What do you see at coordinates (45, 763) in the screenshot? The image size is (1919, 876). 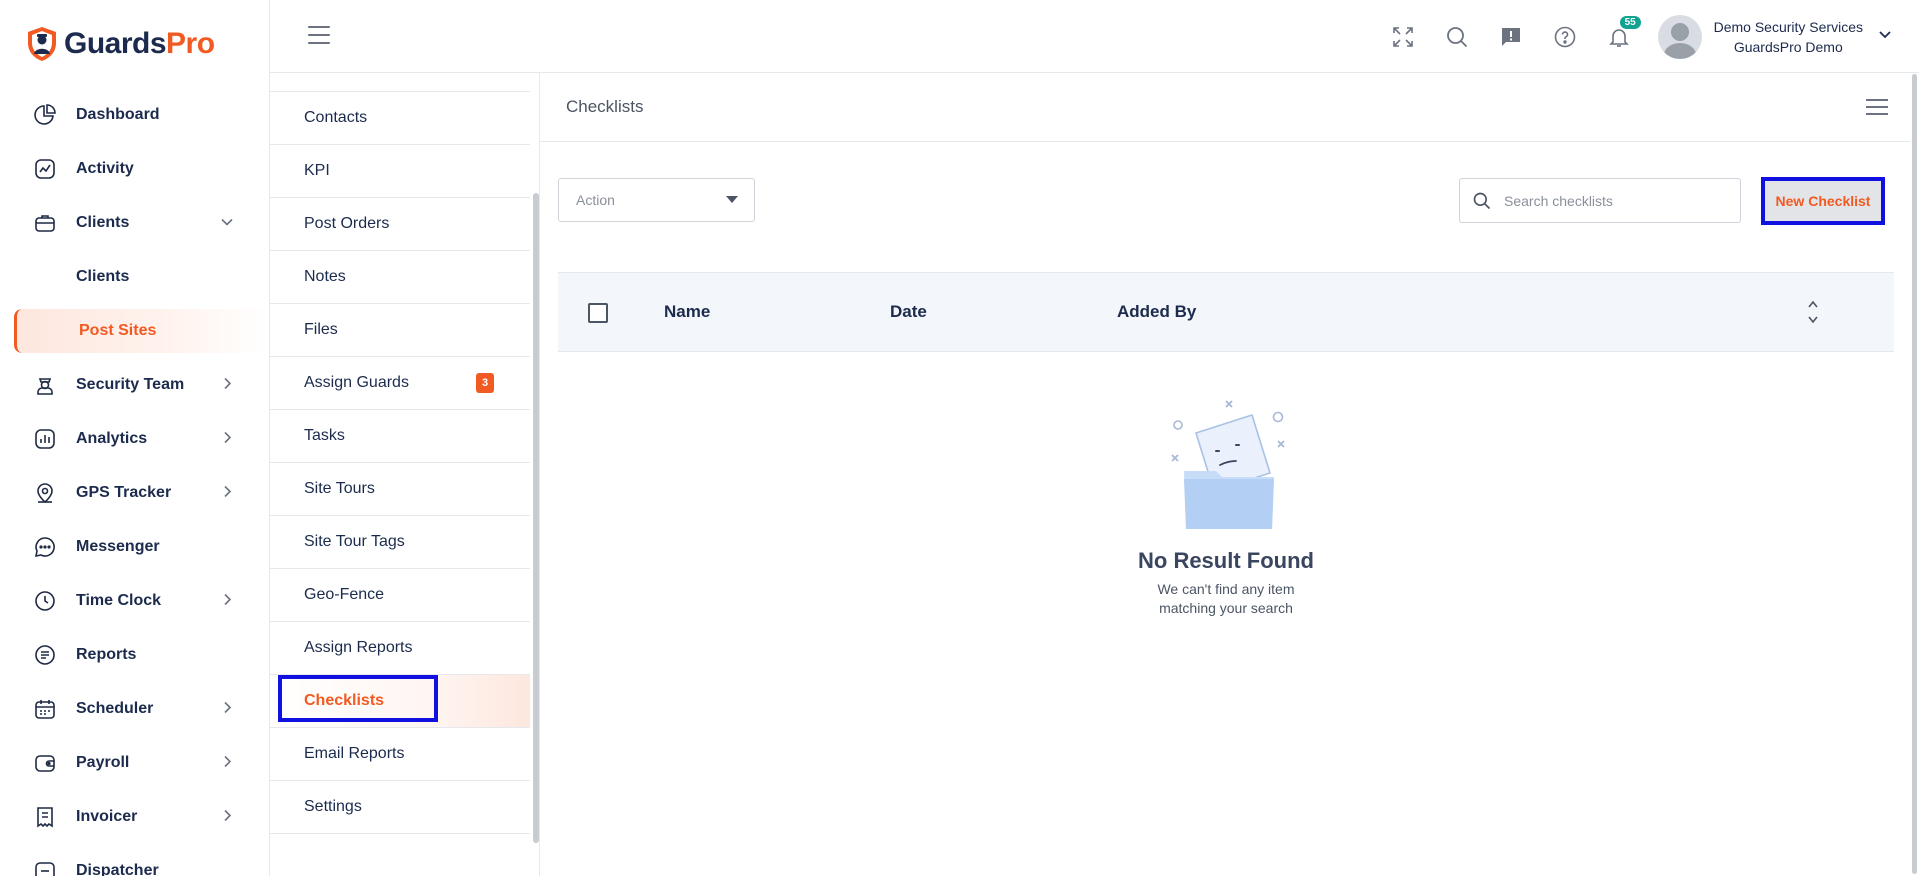 I see `wallet-icon` at bounding box center [45, 763].